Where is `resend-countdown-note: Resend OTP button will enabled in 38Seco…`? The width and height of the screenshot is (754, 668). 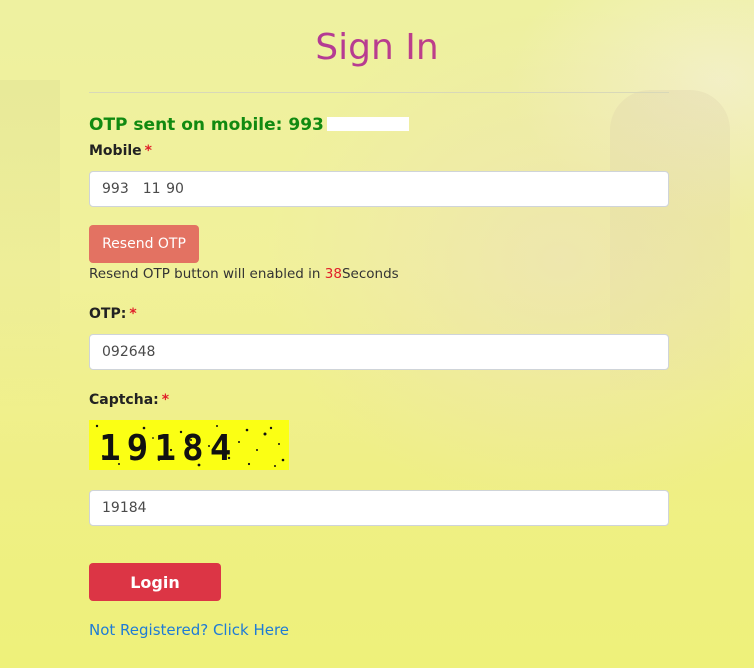
resend-countdown-note: Resend OTP button will enabled in 38Seco… is located at coordinates (244, 274).